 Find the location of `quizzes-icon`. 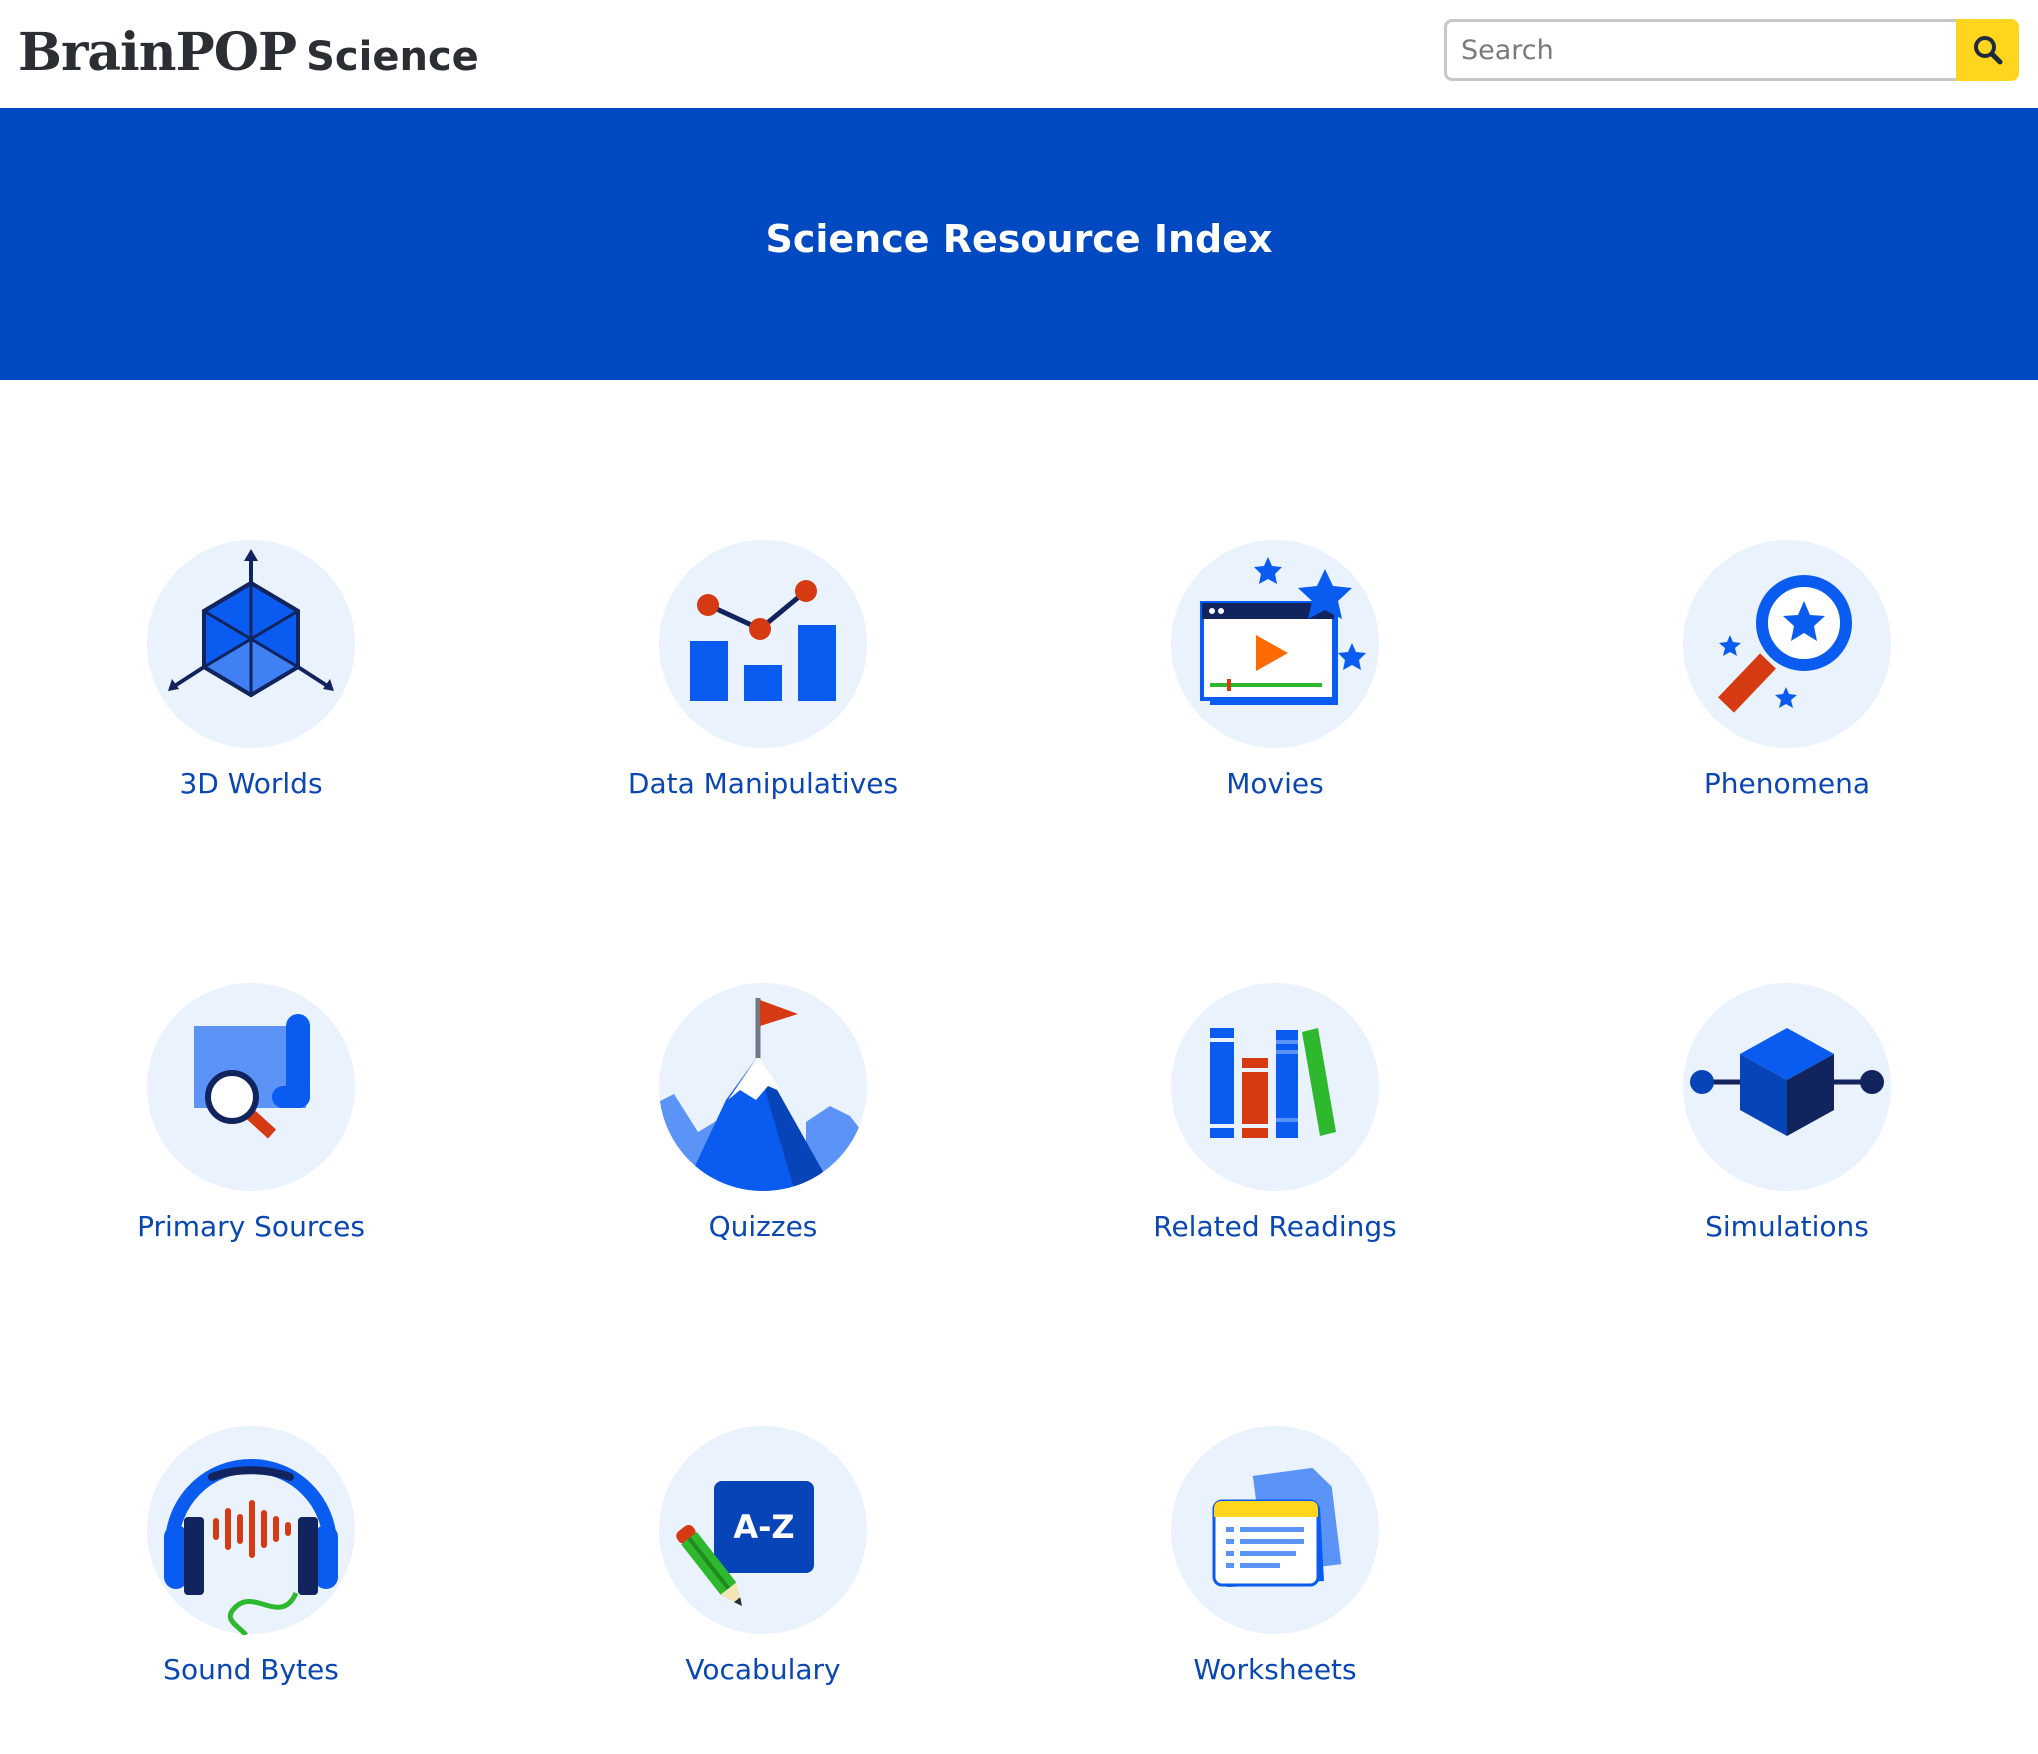

quizzes-icon is located at coordinates (763, 1087).